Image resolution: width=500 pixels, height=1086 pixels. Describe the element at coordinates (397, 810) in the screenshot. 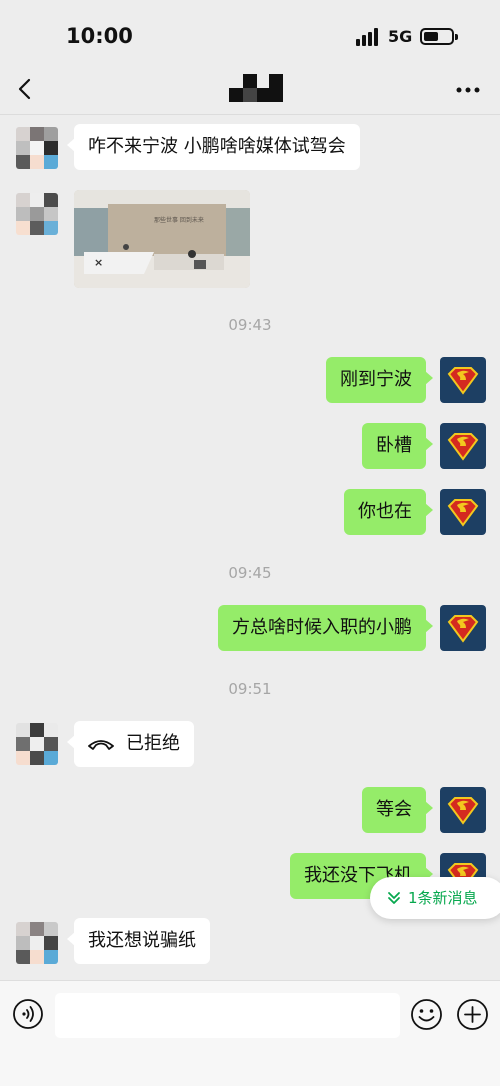

I see `message-bubble: 等会` at that location.